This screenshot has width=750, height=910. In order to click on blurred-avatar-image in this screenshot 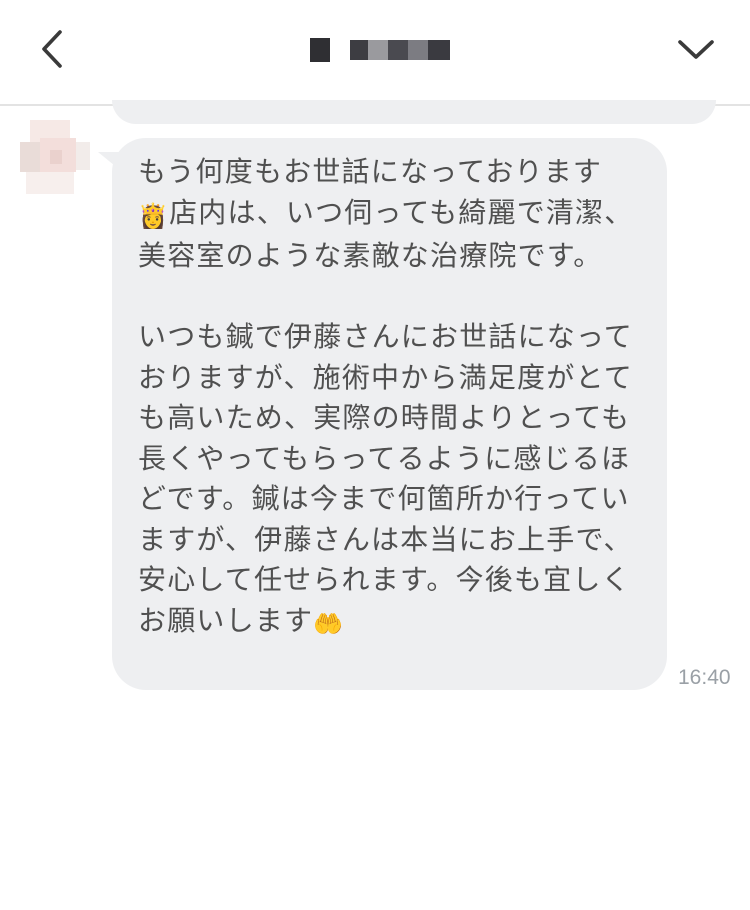, I will do `click(54, 157)`.